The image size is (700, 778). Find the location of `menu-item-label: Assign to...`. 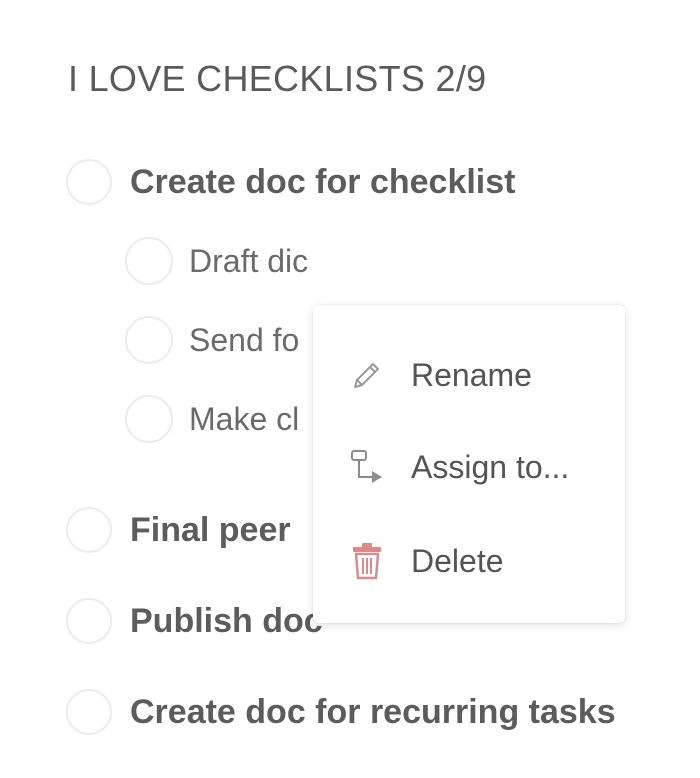

menu-item-label: Assign to... is located at coordinates (490, 466).